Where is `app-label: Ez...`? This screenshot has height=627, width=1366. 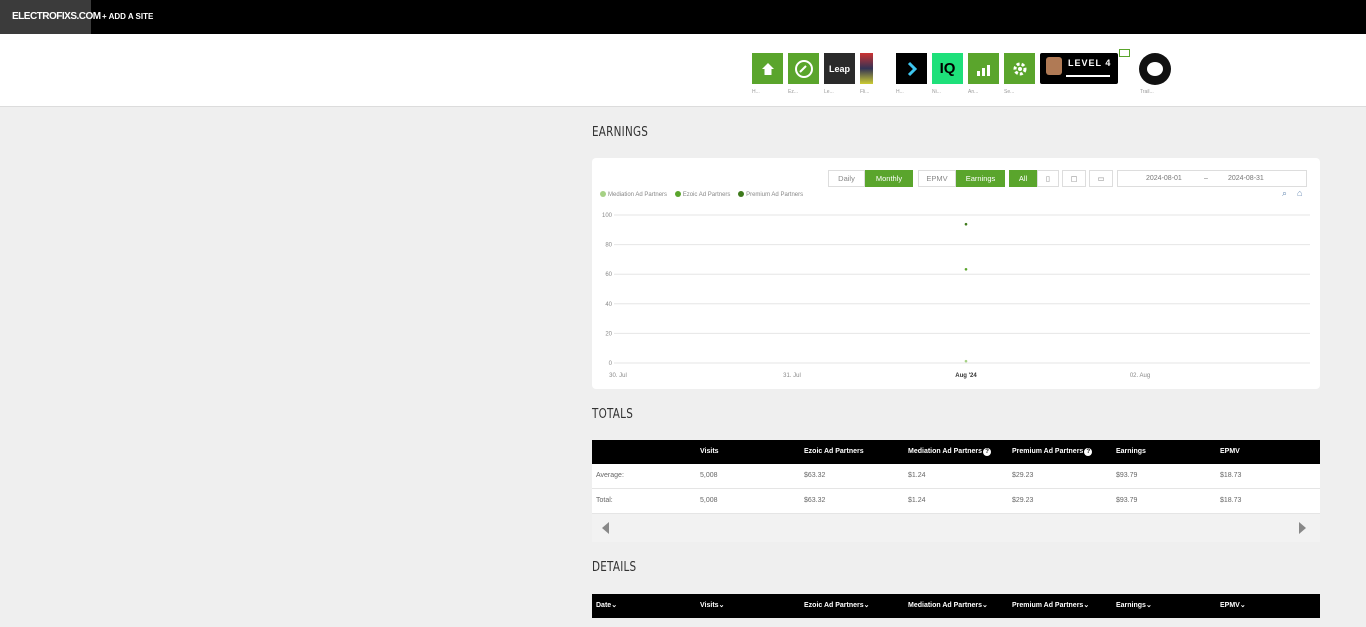 app-label: Ez... is located at coordinates (793, 92).